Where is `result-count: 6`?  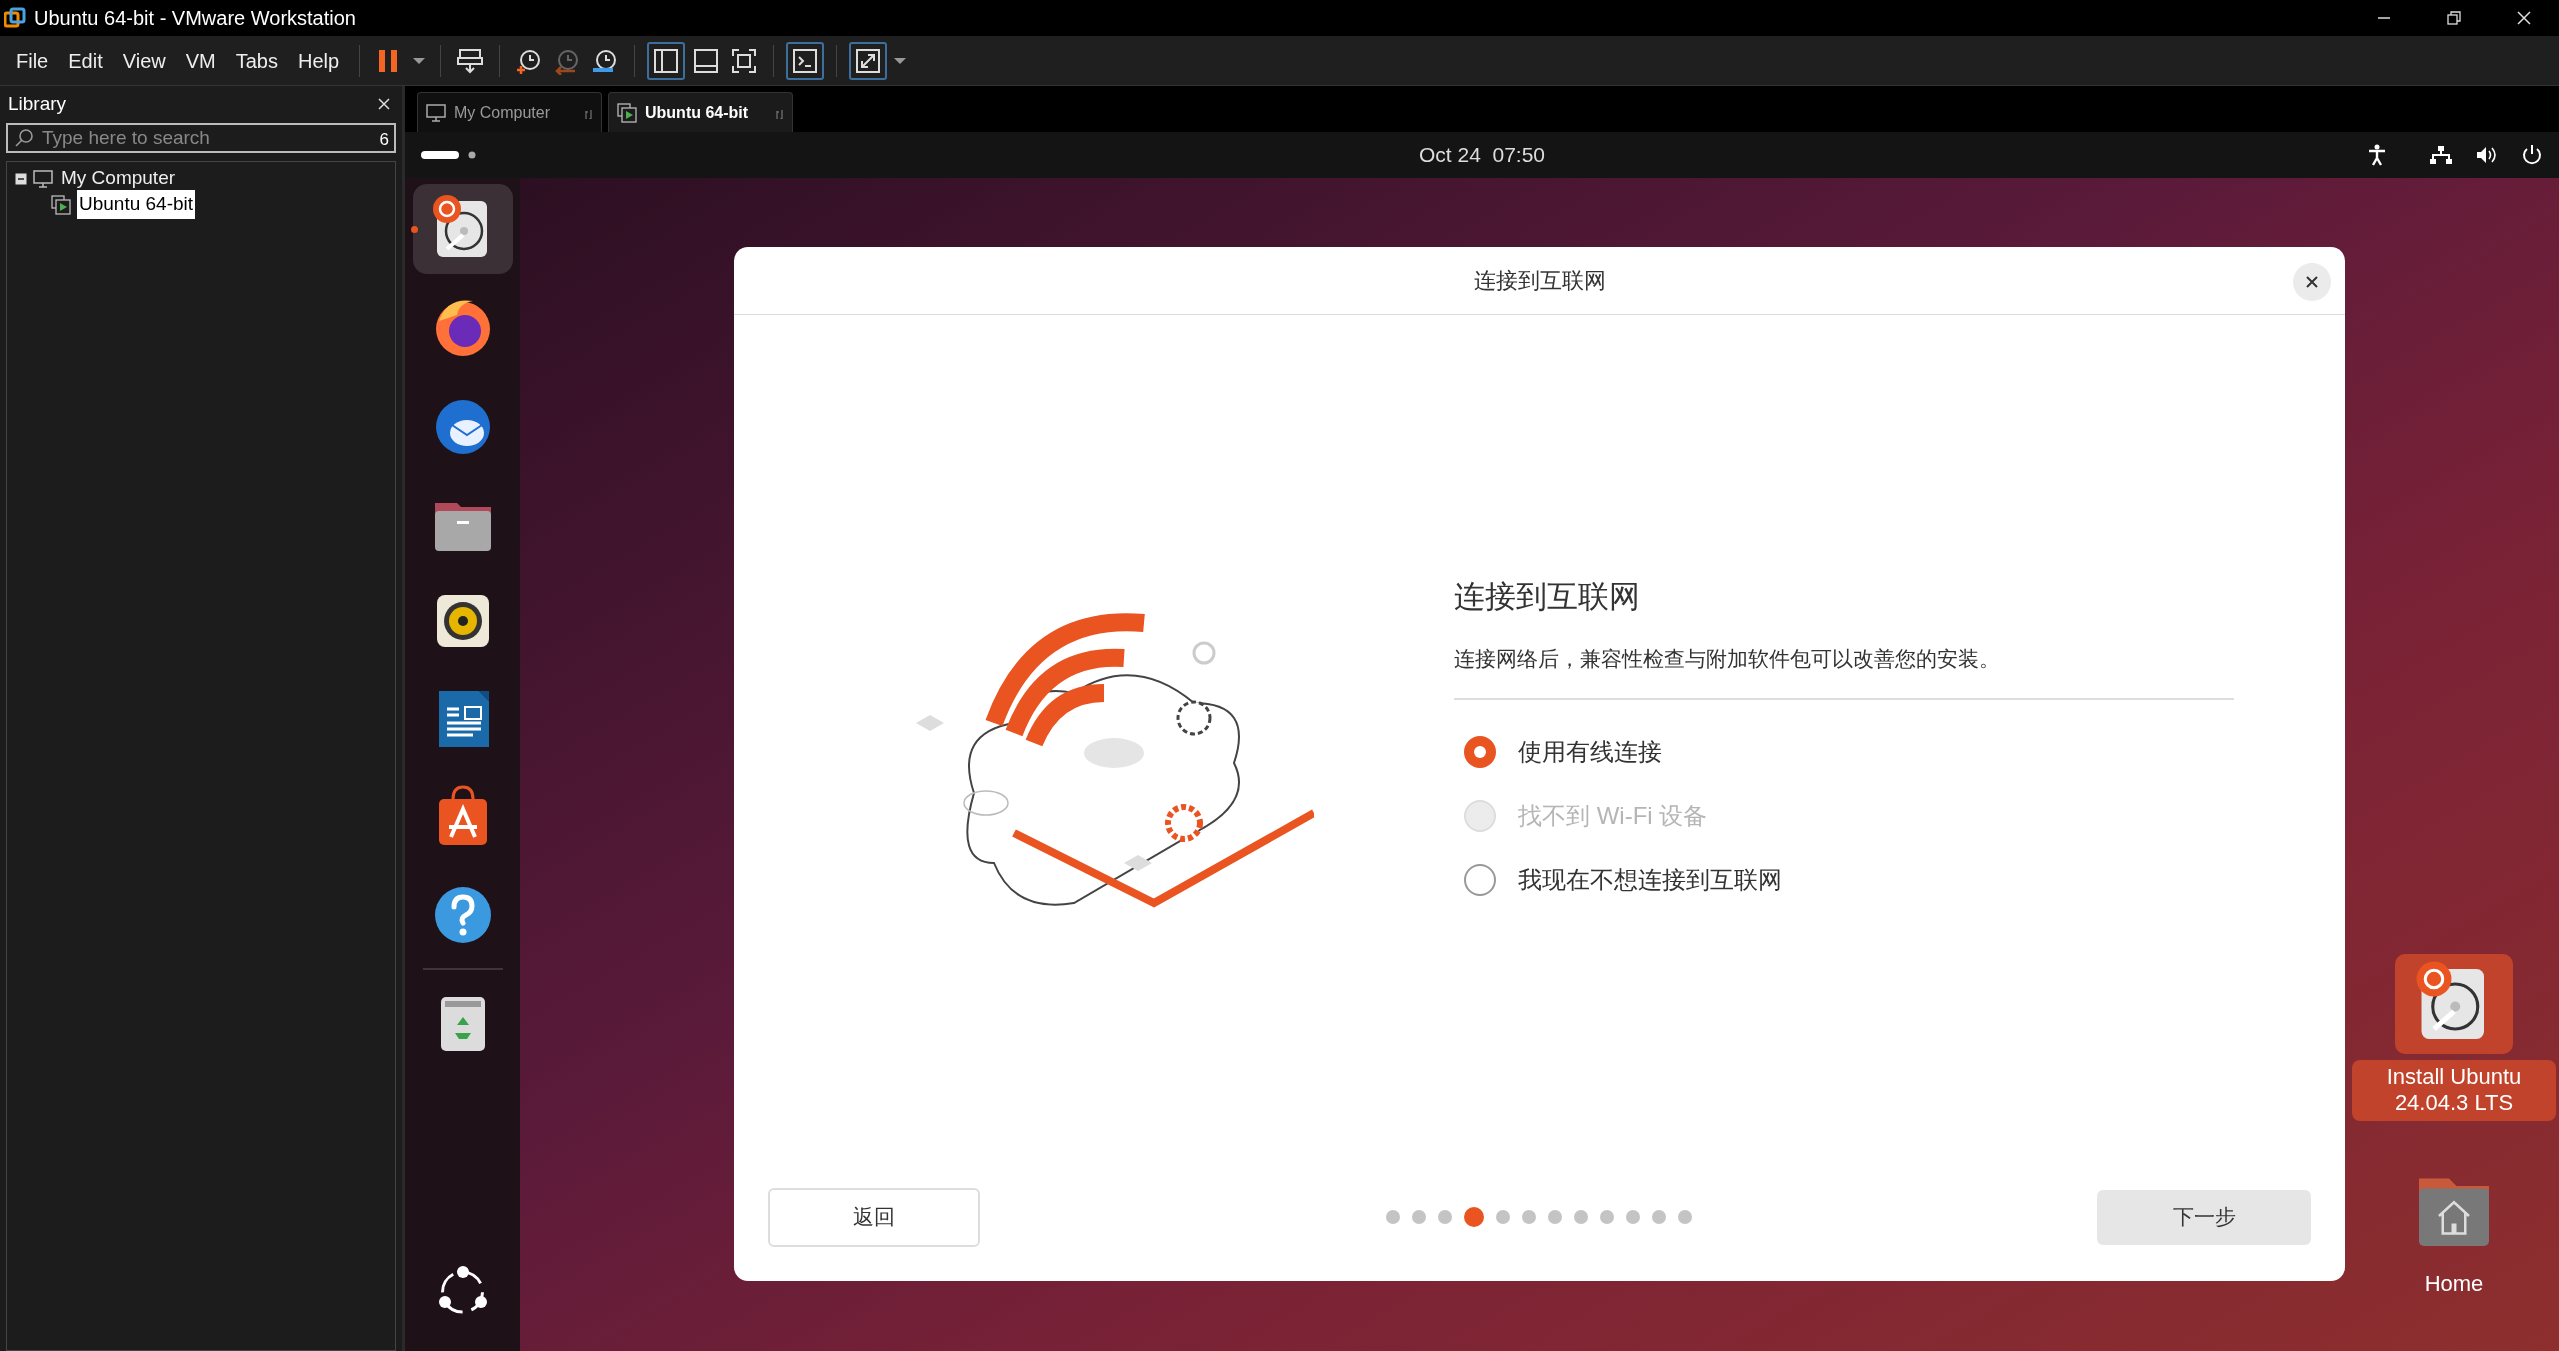
result-count: 6 is located at coordinates (384, 139).